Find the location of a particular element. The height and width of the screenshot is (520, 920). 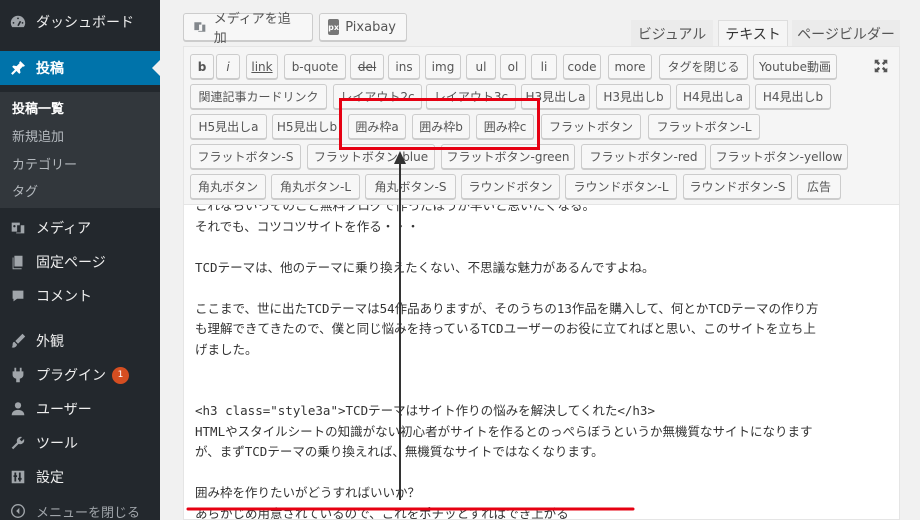

pixabay-button: px Pixabay is located at coordinates (363, 27).